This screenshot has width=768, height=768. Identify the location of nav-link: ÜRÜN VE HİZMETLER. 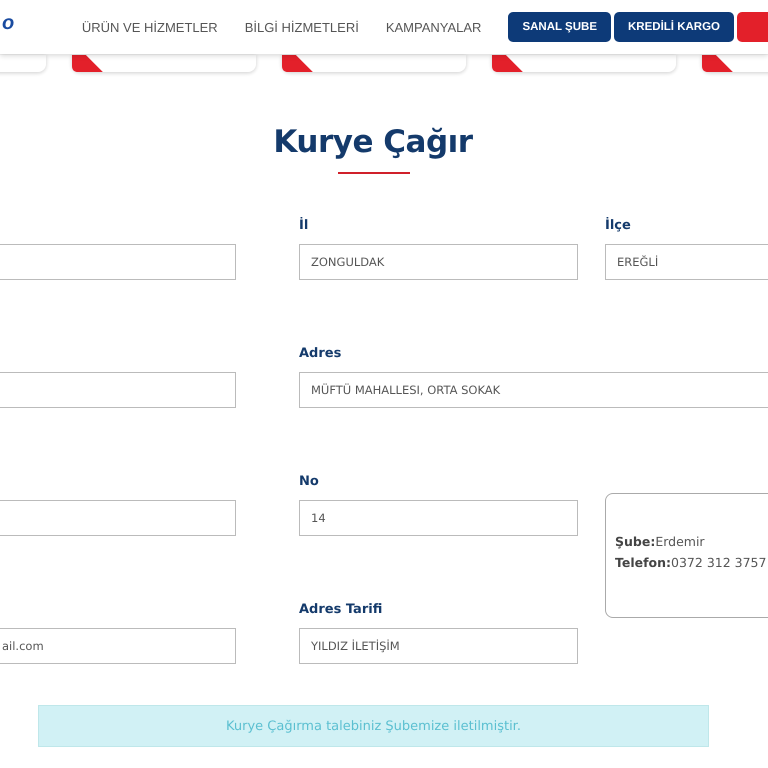
(150, 27).